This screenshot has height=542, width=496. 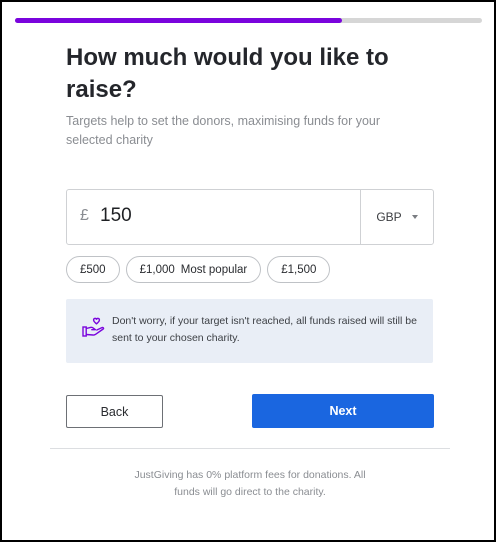 What do you see at coordinates (250, 448) in the screenshot?
I see `divider` at bounding box center [250, 448].